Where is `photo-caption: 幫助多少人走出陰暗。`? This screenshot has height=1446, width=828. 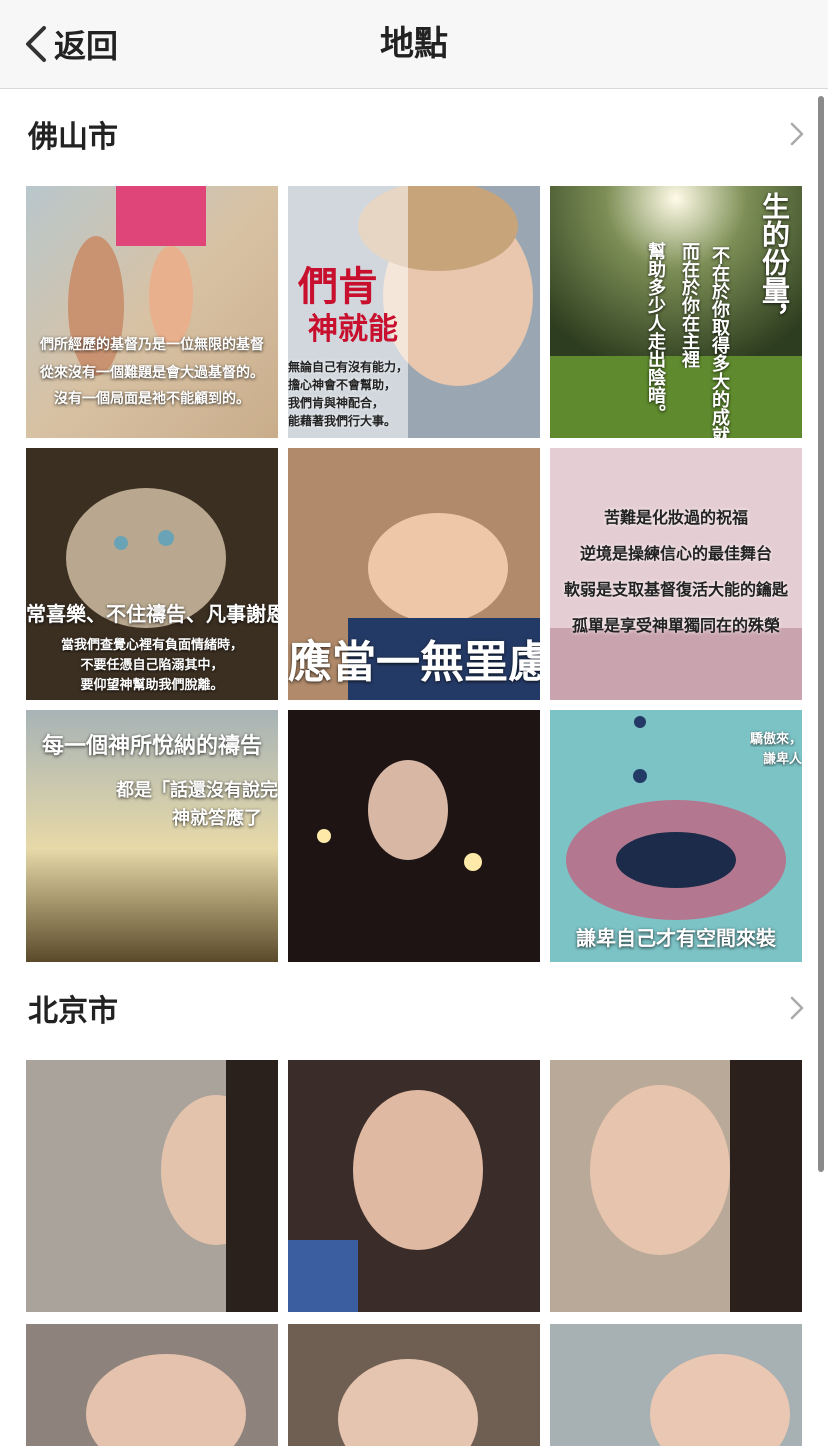
photo-caption: 幫助多少人走出陰暗。 is located at coordinates (655, 332).